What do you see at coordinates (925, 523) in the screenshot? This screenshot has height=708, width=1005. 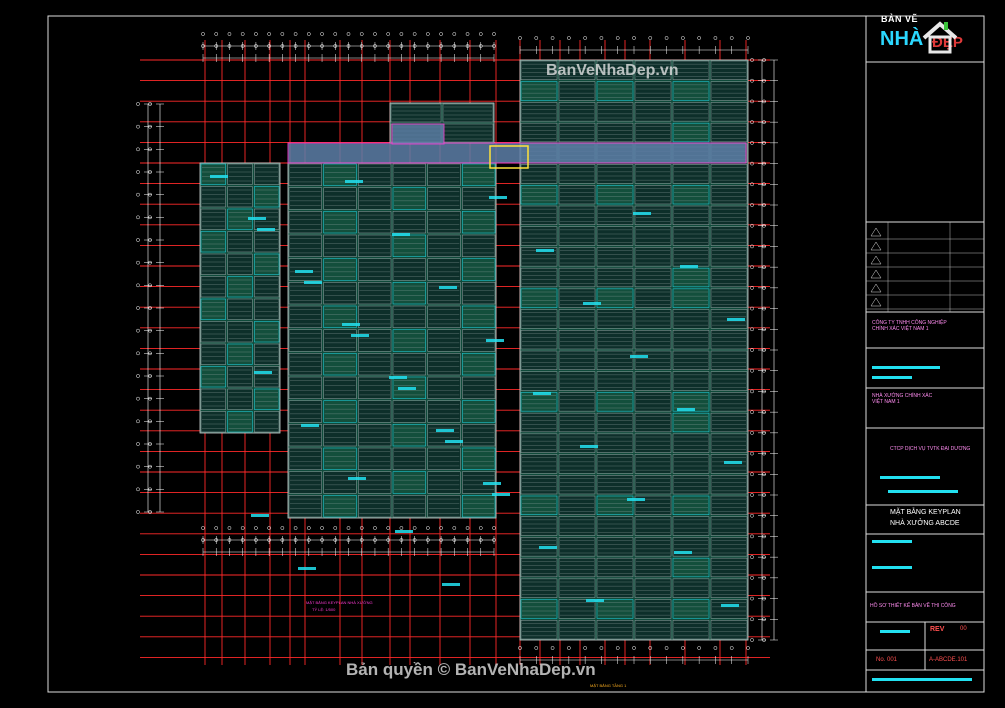 I see `sheet-title-line-2: NHÀ XƯỞNG ABCDE` at bounding box center [925, 523].